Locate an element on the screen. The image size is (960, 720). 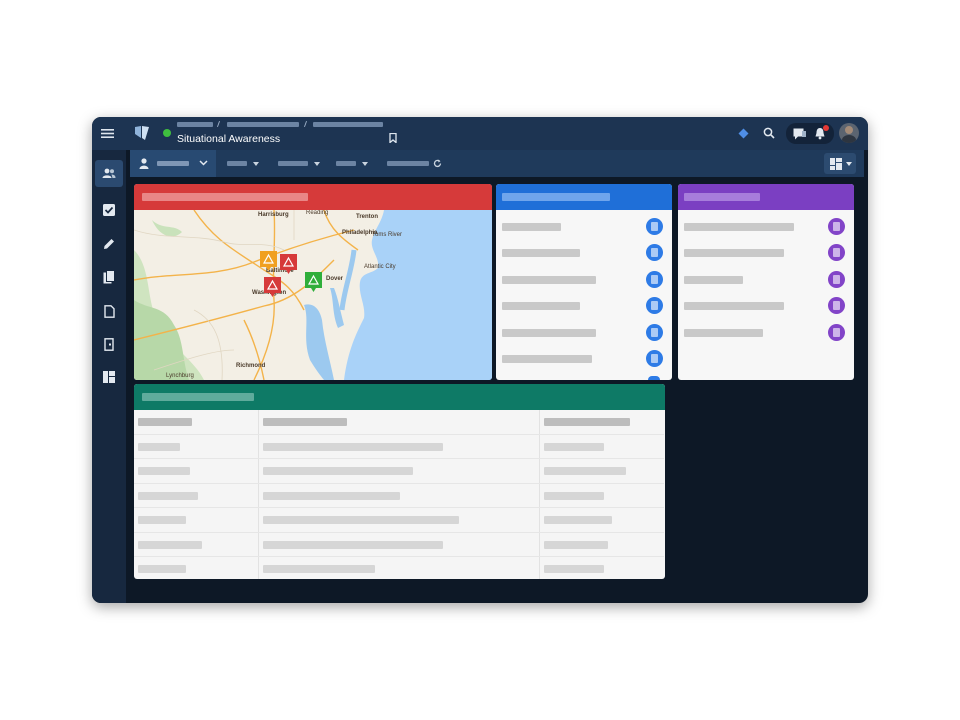
refresh-label is located at coordinates (408, 163).